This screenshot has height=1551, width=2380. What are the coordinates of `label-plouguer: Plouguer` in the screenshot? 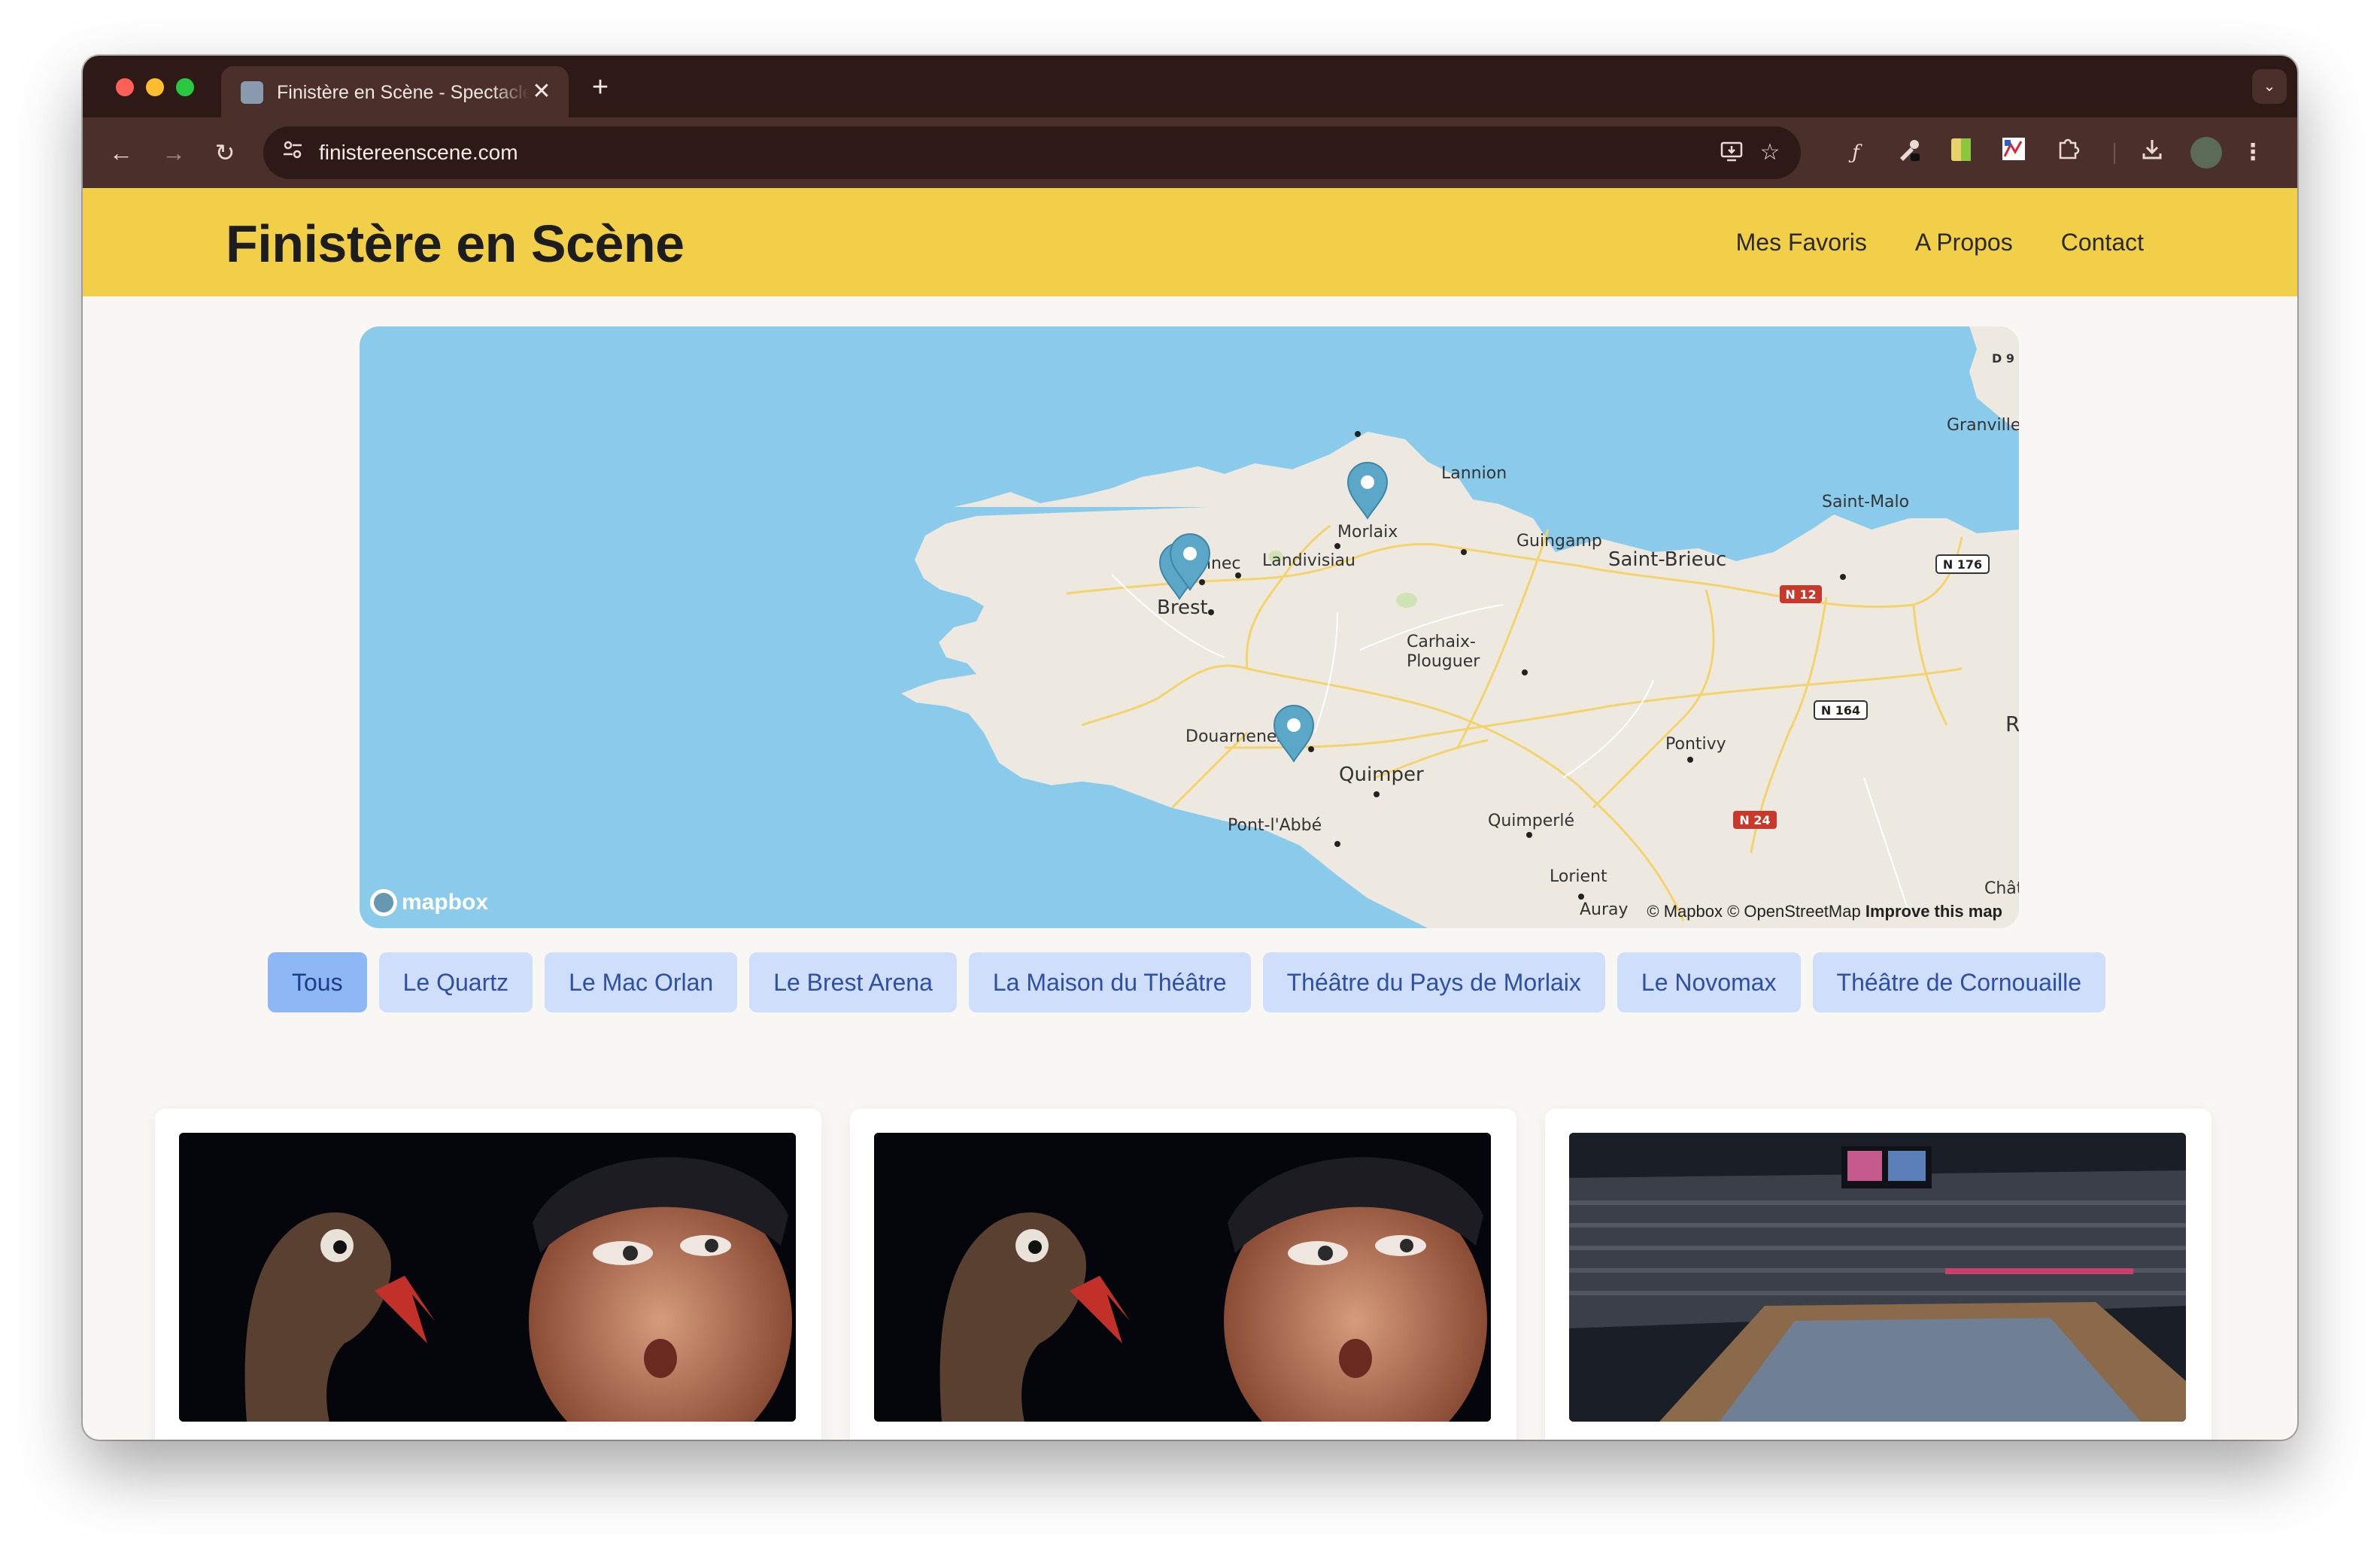 It's located at (1443, 662).